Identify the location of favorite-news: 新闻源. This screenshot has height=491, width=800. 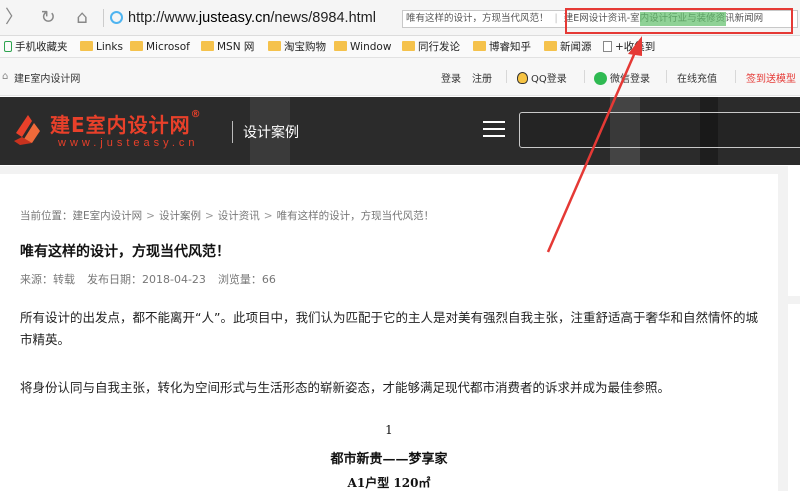
(568, 46).